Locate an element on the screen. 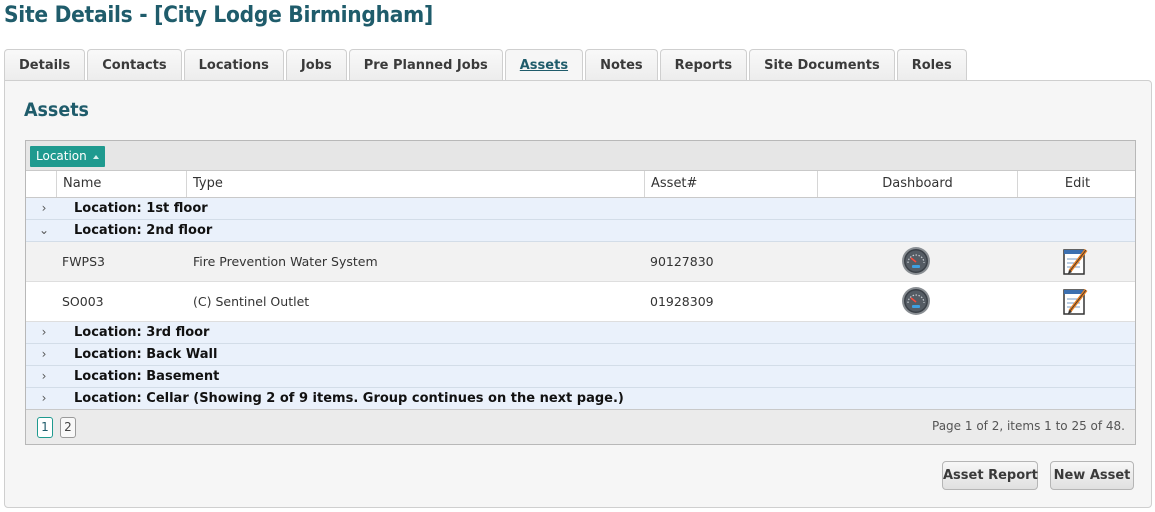 The image size is (1155, 512). column-header-asset-number: Asset# is located at coordinates (730, 184).